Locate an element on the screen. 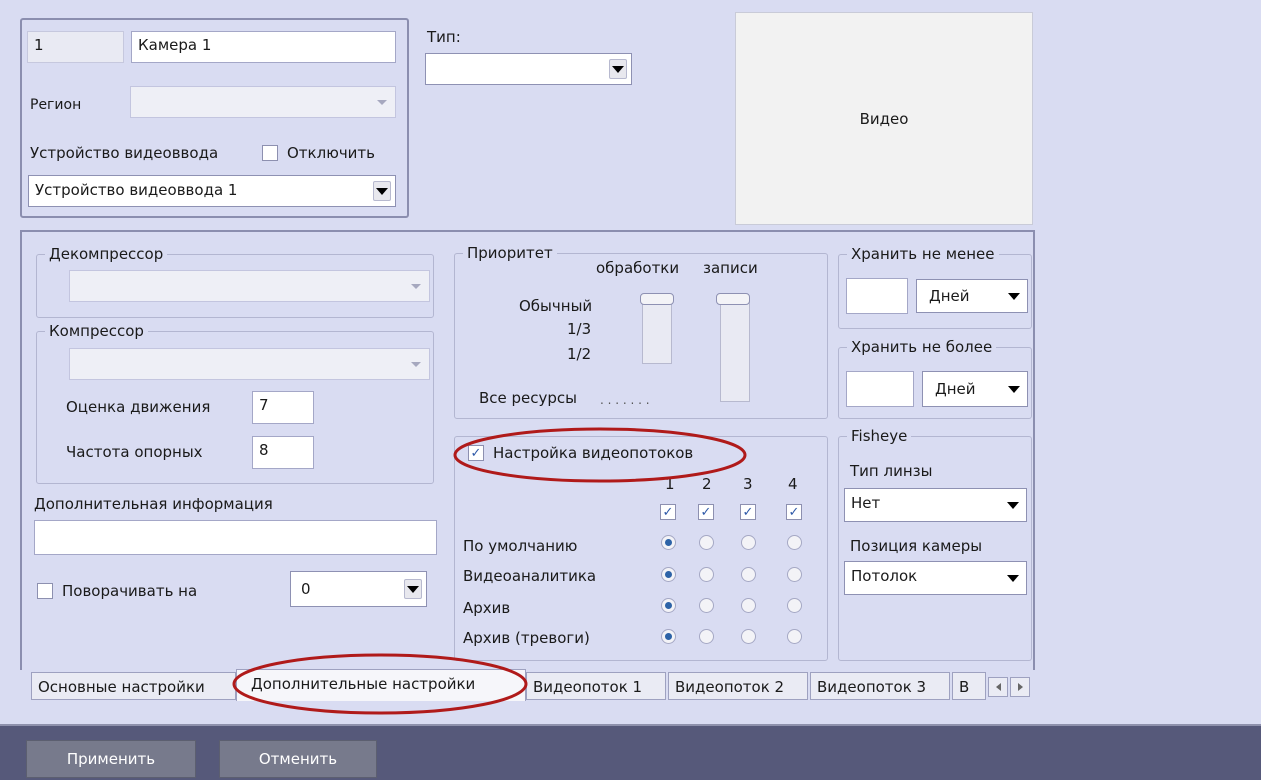 The image size is (1261, 780). priority-legend: Приоритет is located at coordinates (510, 253).